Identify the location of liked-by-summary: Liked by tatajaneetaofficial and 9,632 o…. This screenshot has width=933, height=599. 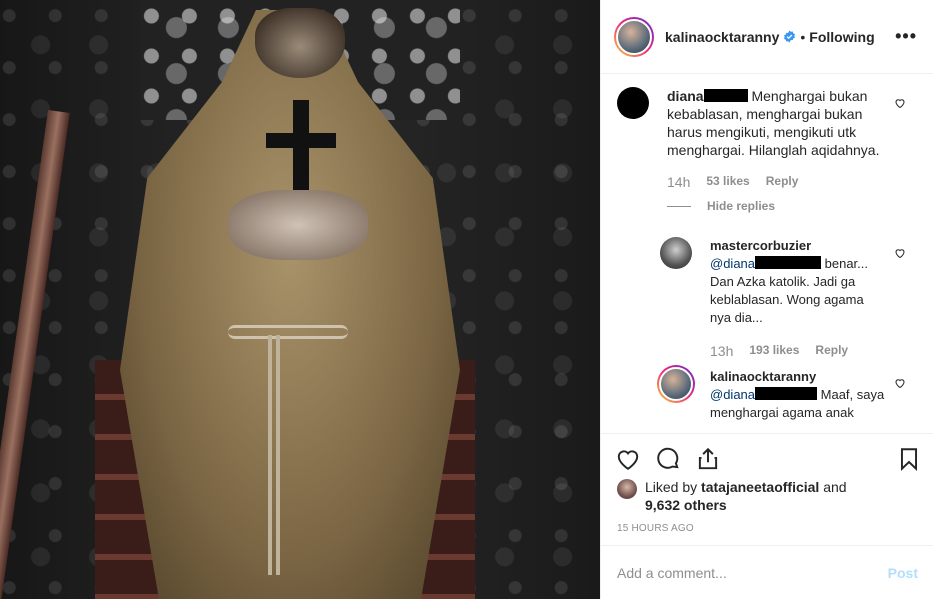
(751, 496).